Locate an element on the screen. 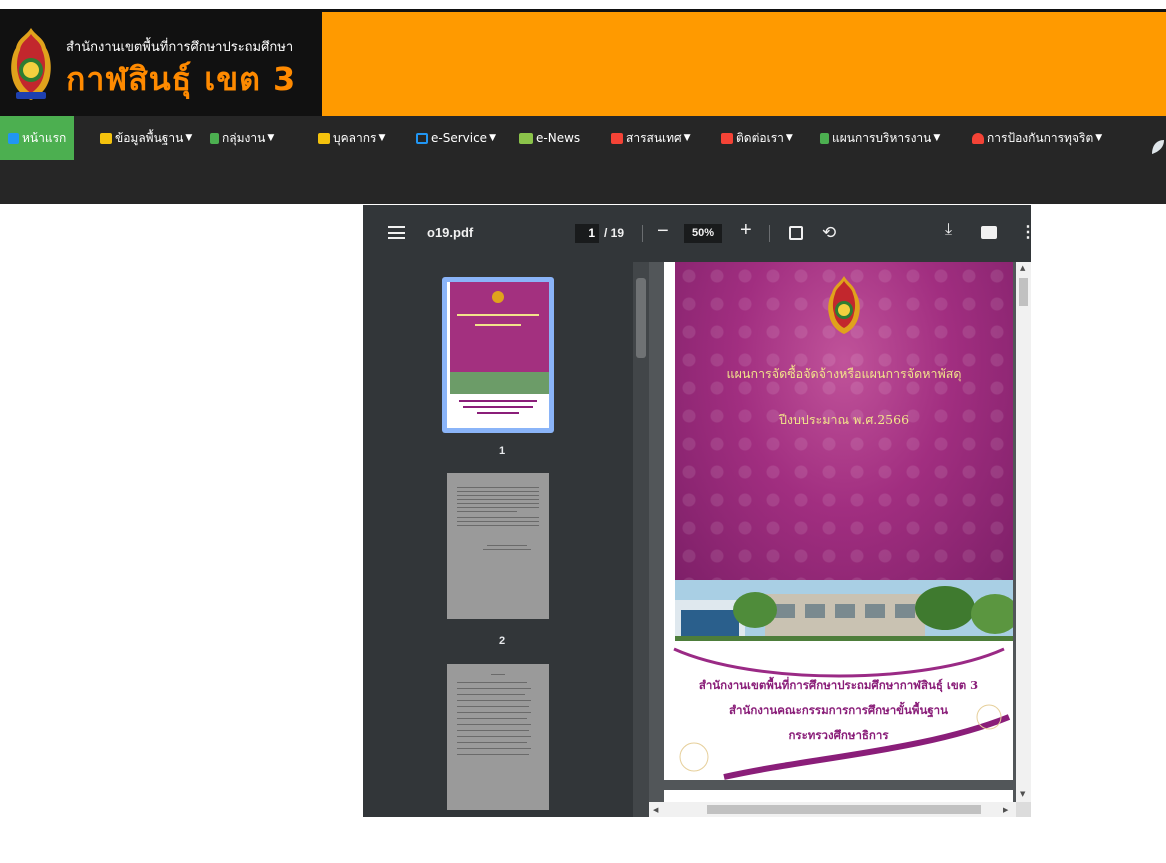  users-icon is located at coordinates (106, 138).